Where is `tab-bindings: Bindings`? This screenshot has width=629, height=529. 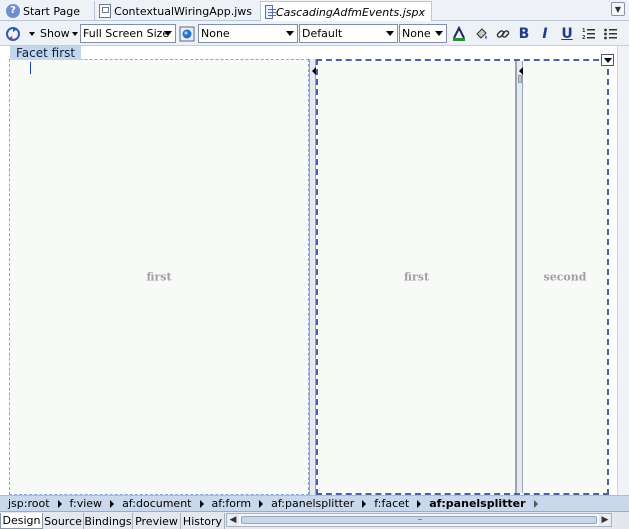
tab-bindings: Bindings is located at coordinates (108, 521).